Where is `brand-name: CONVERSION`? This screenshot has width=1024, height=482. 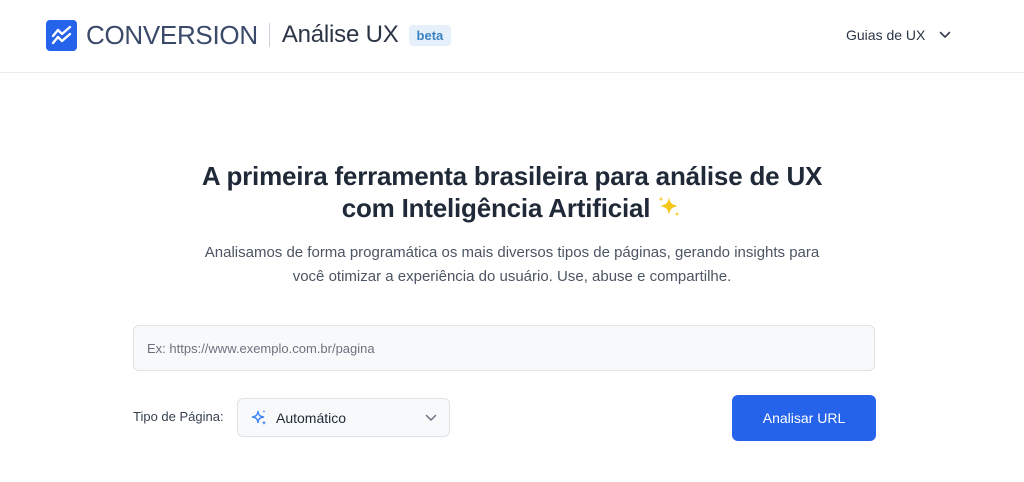 brand-name: CONVERSION is located at coordinates (172, 34).